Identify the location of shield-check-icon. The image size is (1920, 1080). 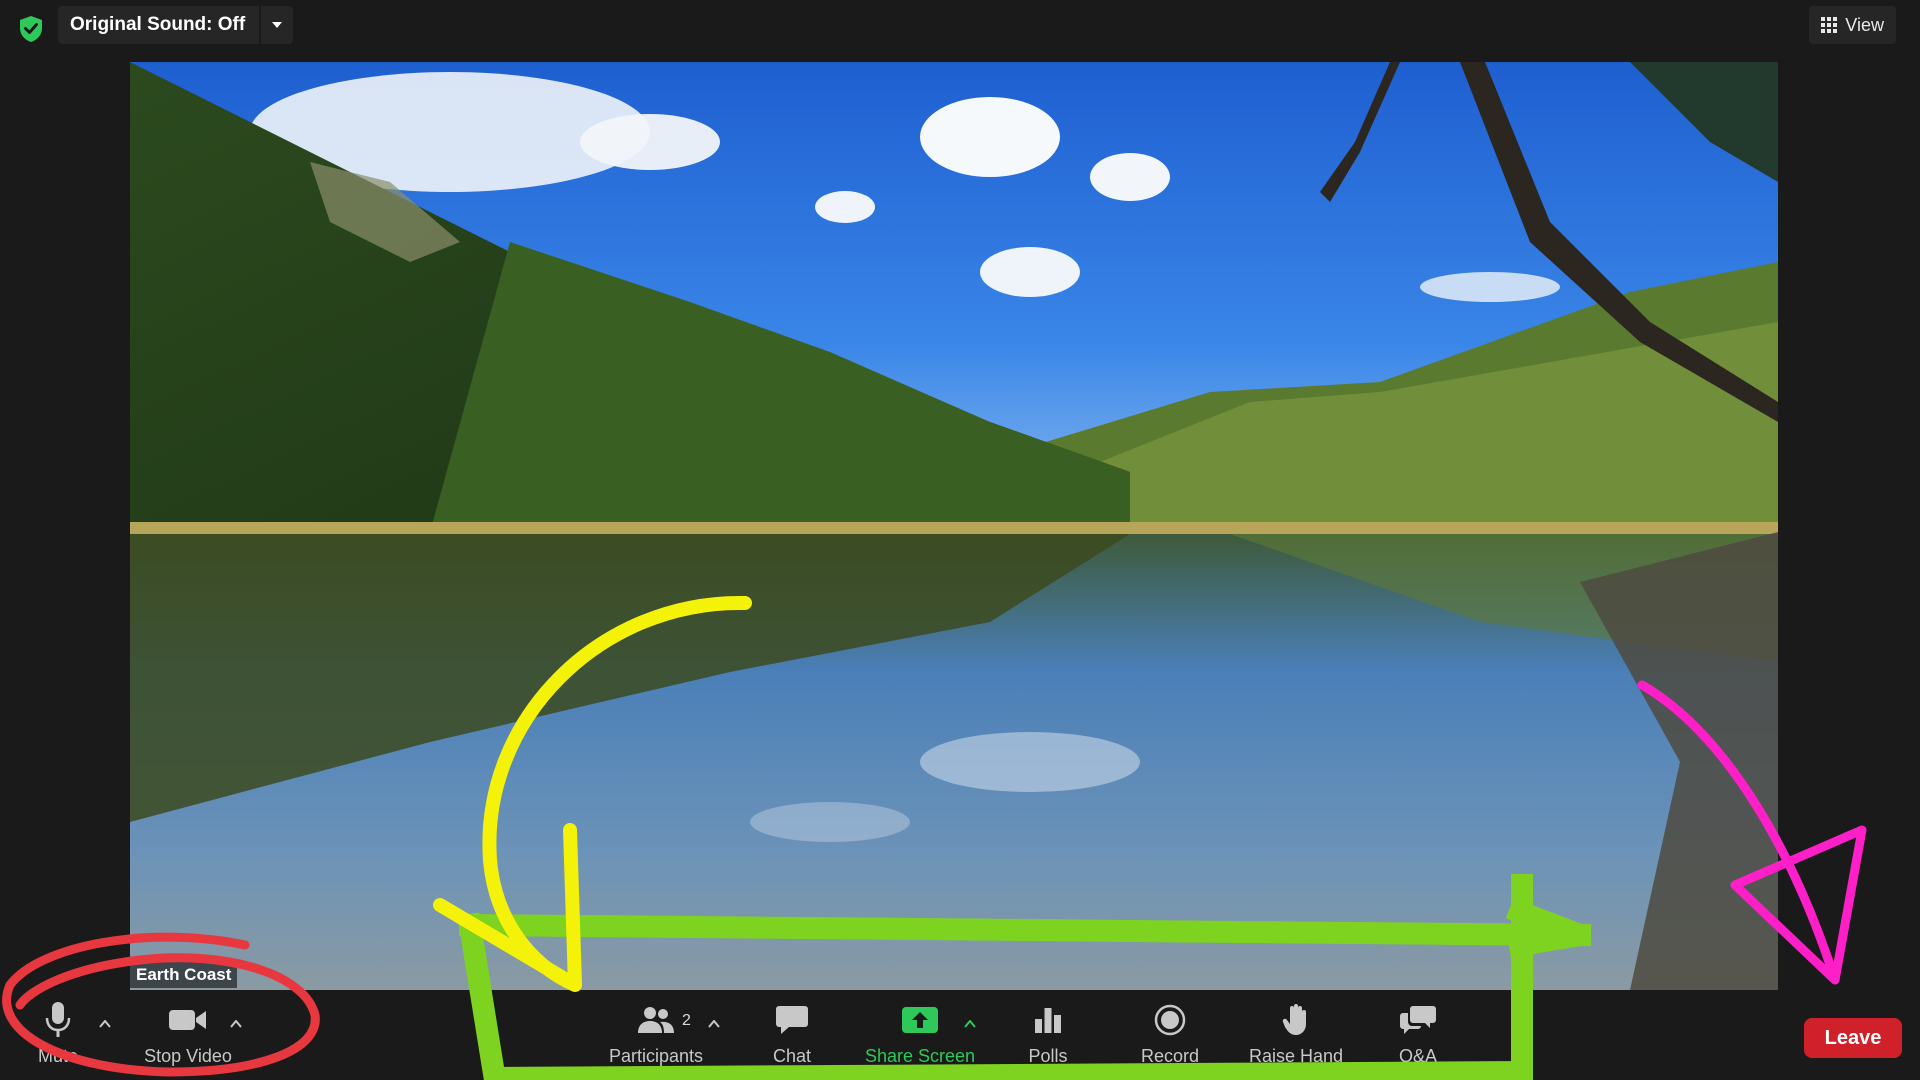
(31, 29).